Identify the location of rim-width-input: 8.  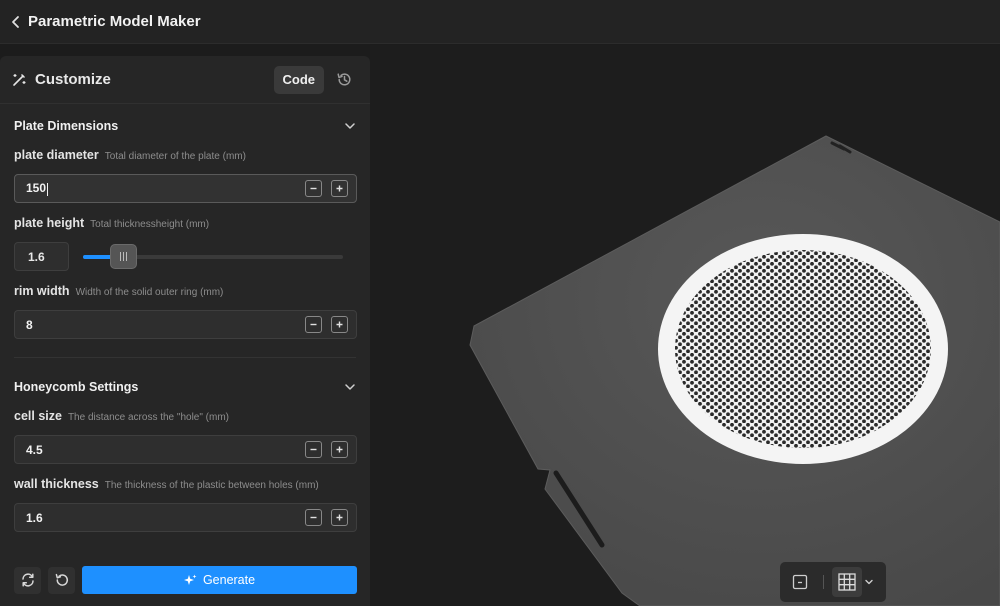
(185, 324).